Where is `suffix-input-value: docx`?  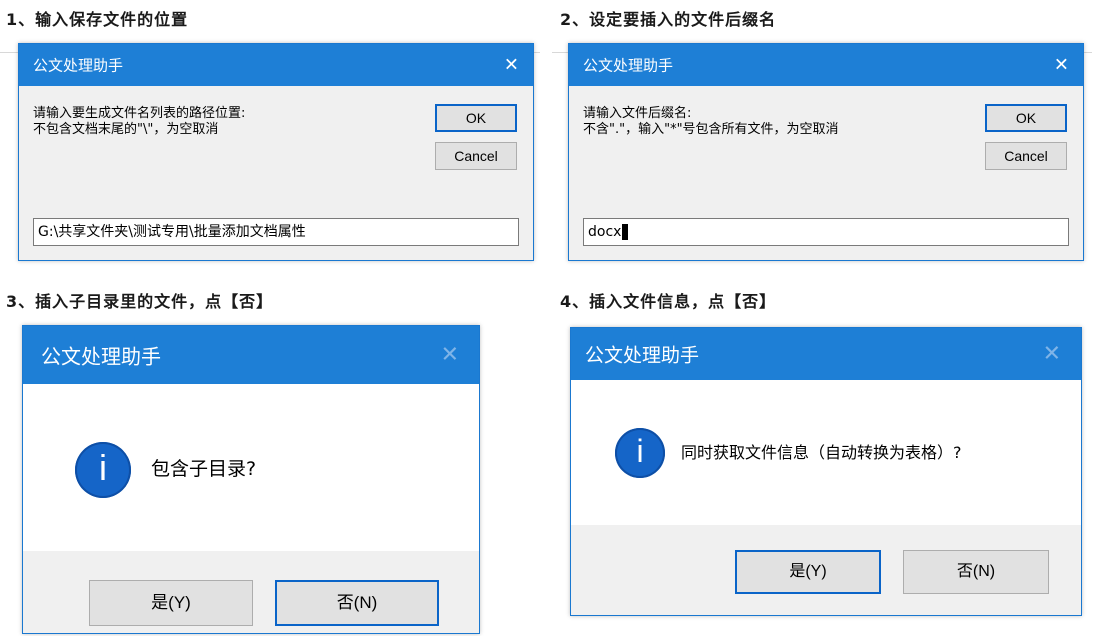
suffix-input-value: docx is located at coordinates (605, 232).